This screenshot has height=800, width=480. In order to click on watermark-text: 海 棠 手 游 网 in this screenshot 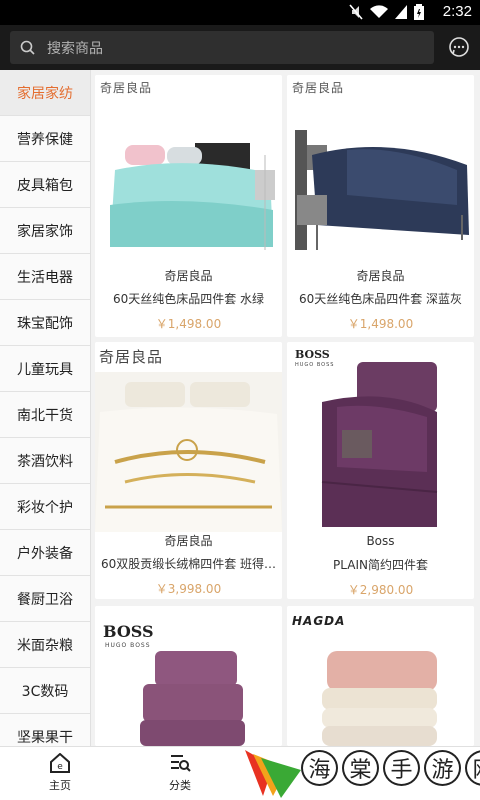, I will do `click(390, 768)`.